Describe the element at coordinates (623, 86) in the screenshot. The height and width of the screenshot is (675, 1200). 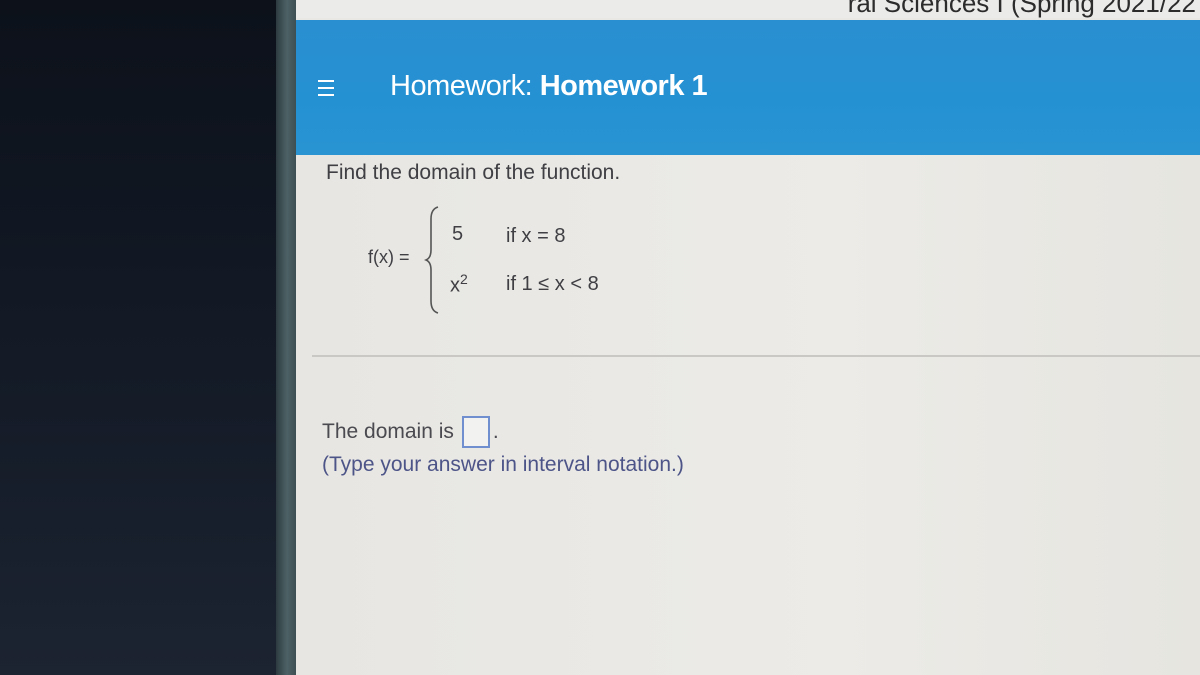
I see `homework-title-name: Homework 1` at that location.